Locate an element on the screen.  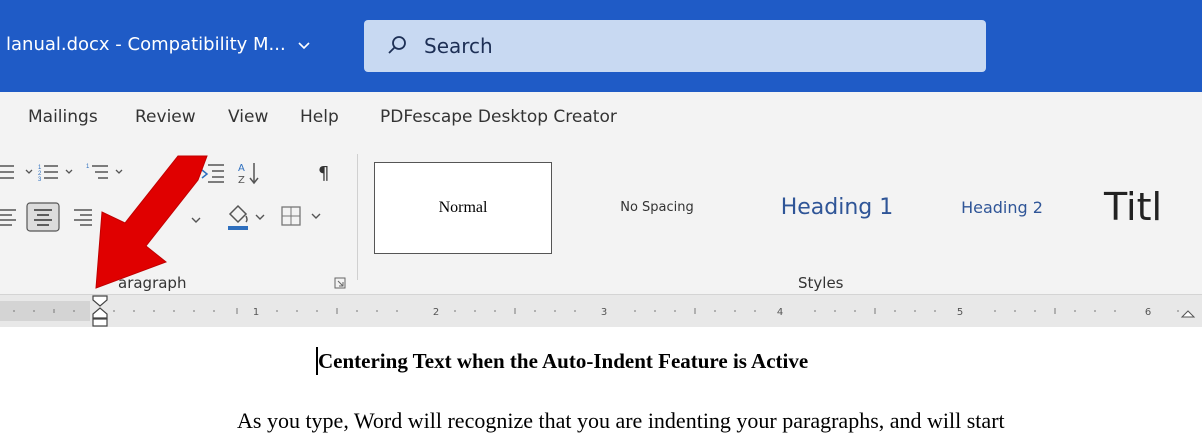
numbering-icon: 1 2 3 is located at coordinates (61, 173).